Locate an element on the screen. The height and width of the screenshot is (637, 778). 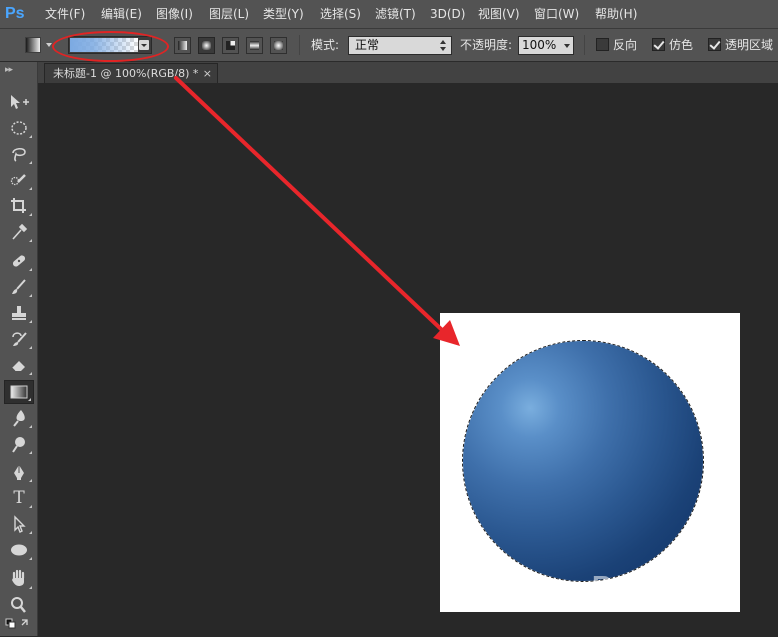
select-arrows-icon is located at coordinates (443, 45).